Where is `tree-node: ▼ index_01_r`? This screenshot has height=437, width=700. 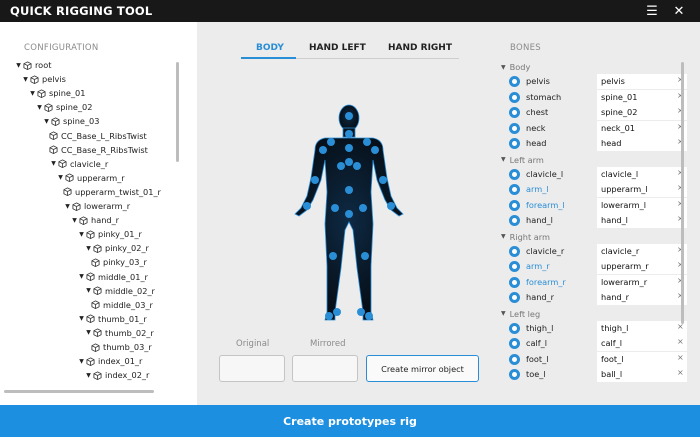 tree-node: ▼ index_01_r is located at coordinates (109, 361).